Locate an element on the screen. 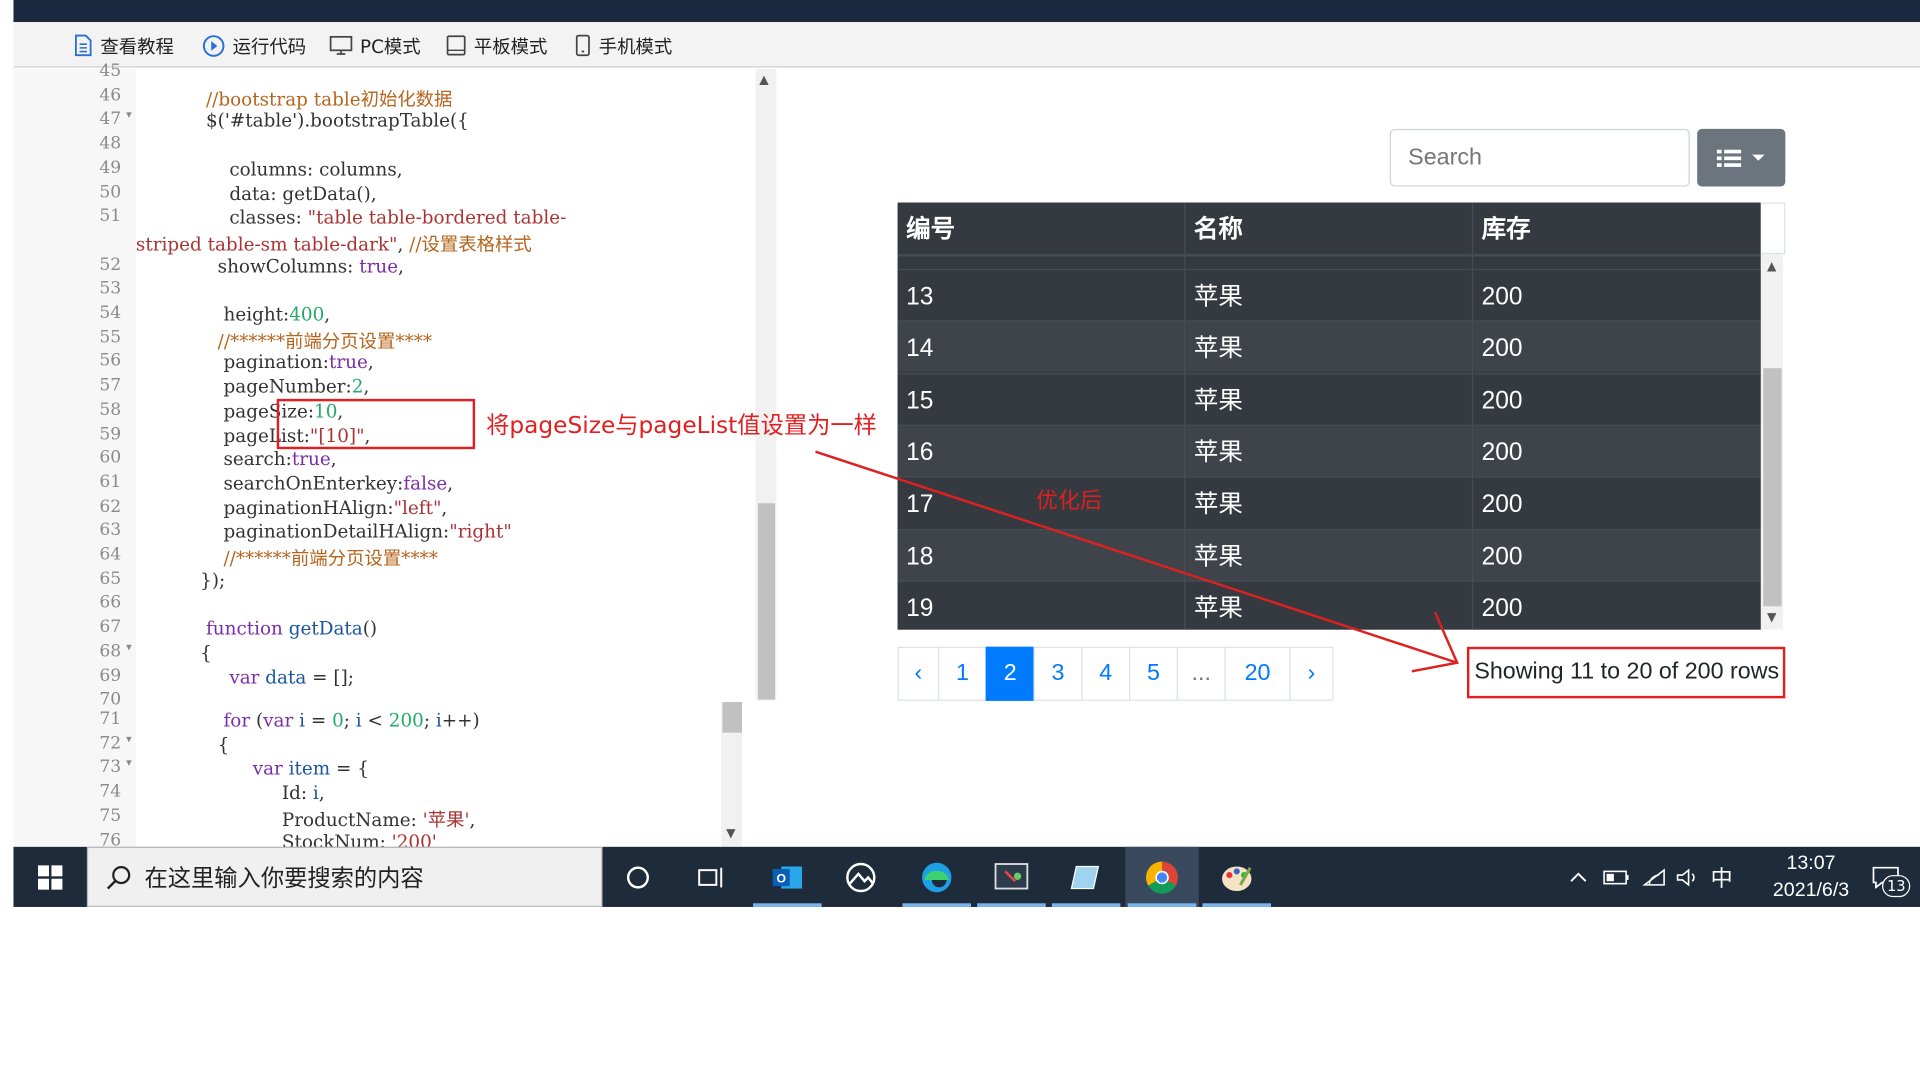 This screenshot has height=1080, width=1920. outlook-icon: O is located at coordinates (787, 876).